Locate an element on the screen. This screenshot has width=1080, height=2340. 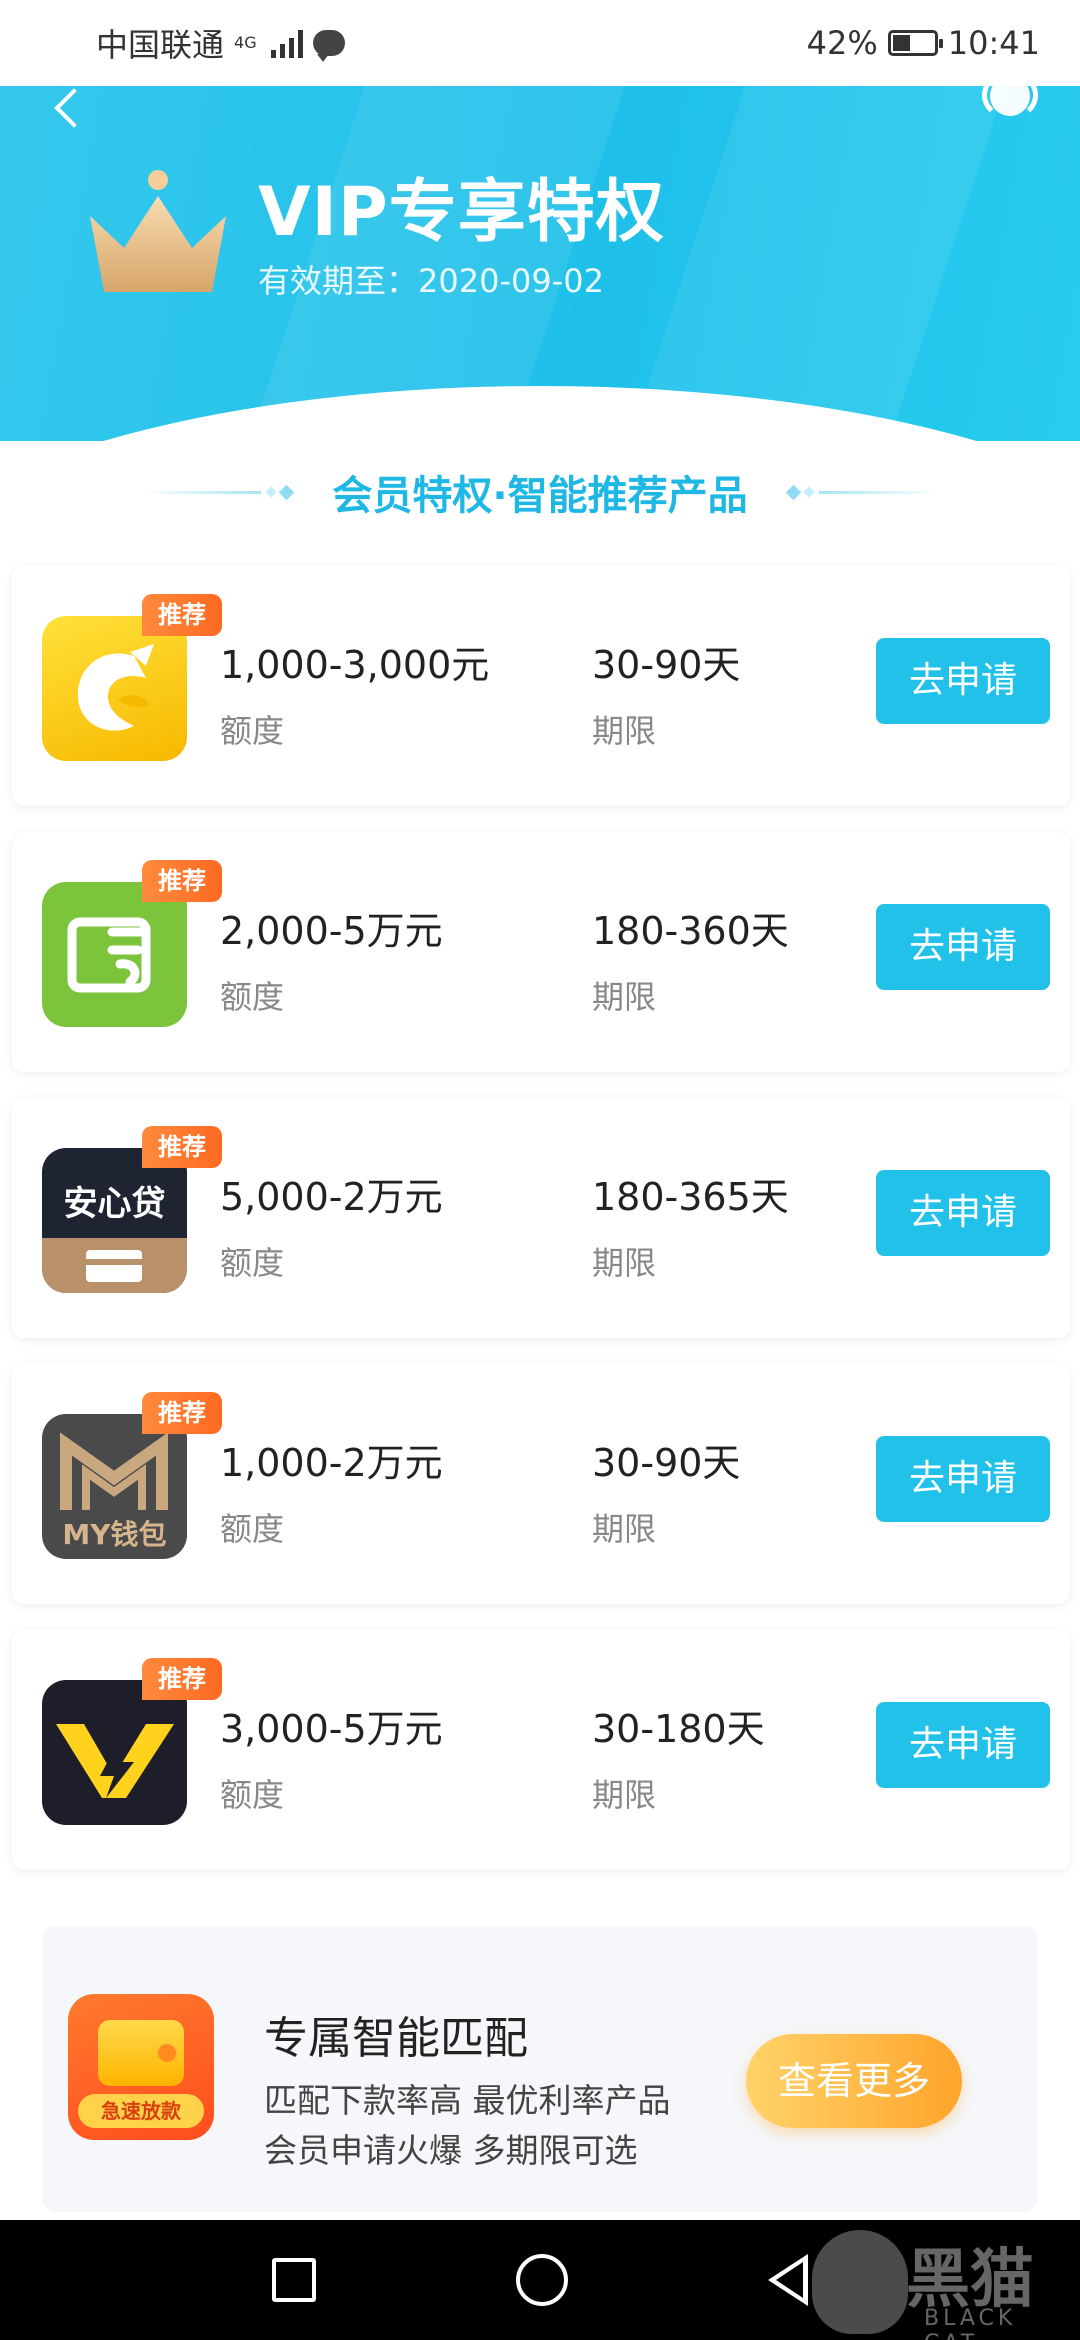
status-right: 42% 10:41 is located at coordinates (923, 43).